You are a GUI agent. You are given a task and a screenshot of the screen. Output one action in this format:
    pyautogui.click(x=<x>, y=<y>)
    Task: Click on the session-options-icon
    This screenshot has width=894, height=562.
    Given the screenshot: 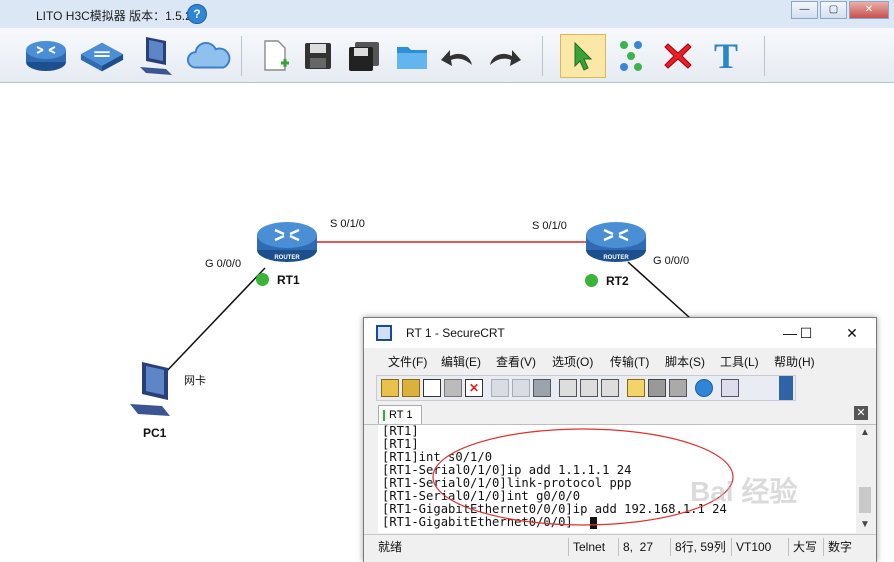 What is the action you would take?
    pyautogui.click(x=636, y=388)
    